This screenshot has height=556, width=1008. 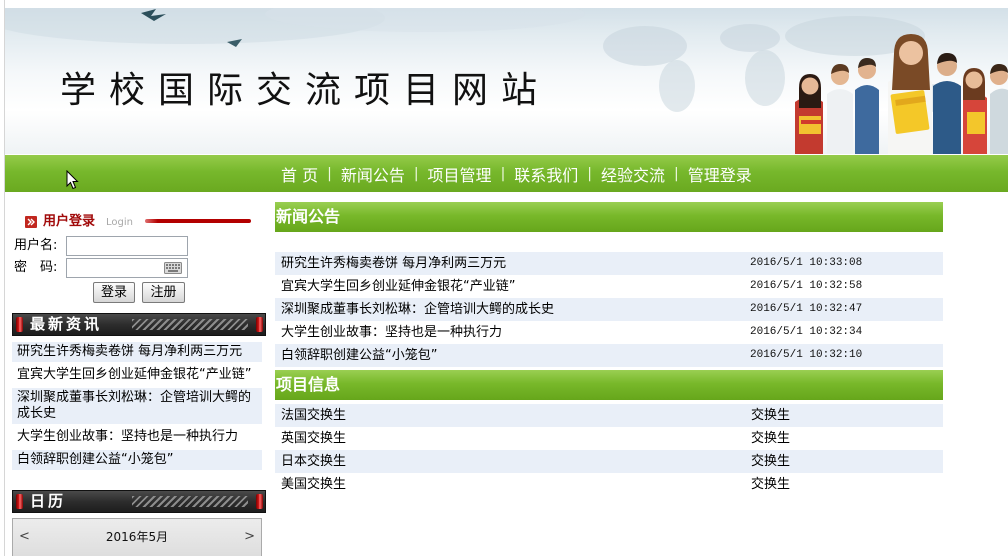 I want to click on login-title: 用户登录, so click(x=69, y=221).